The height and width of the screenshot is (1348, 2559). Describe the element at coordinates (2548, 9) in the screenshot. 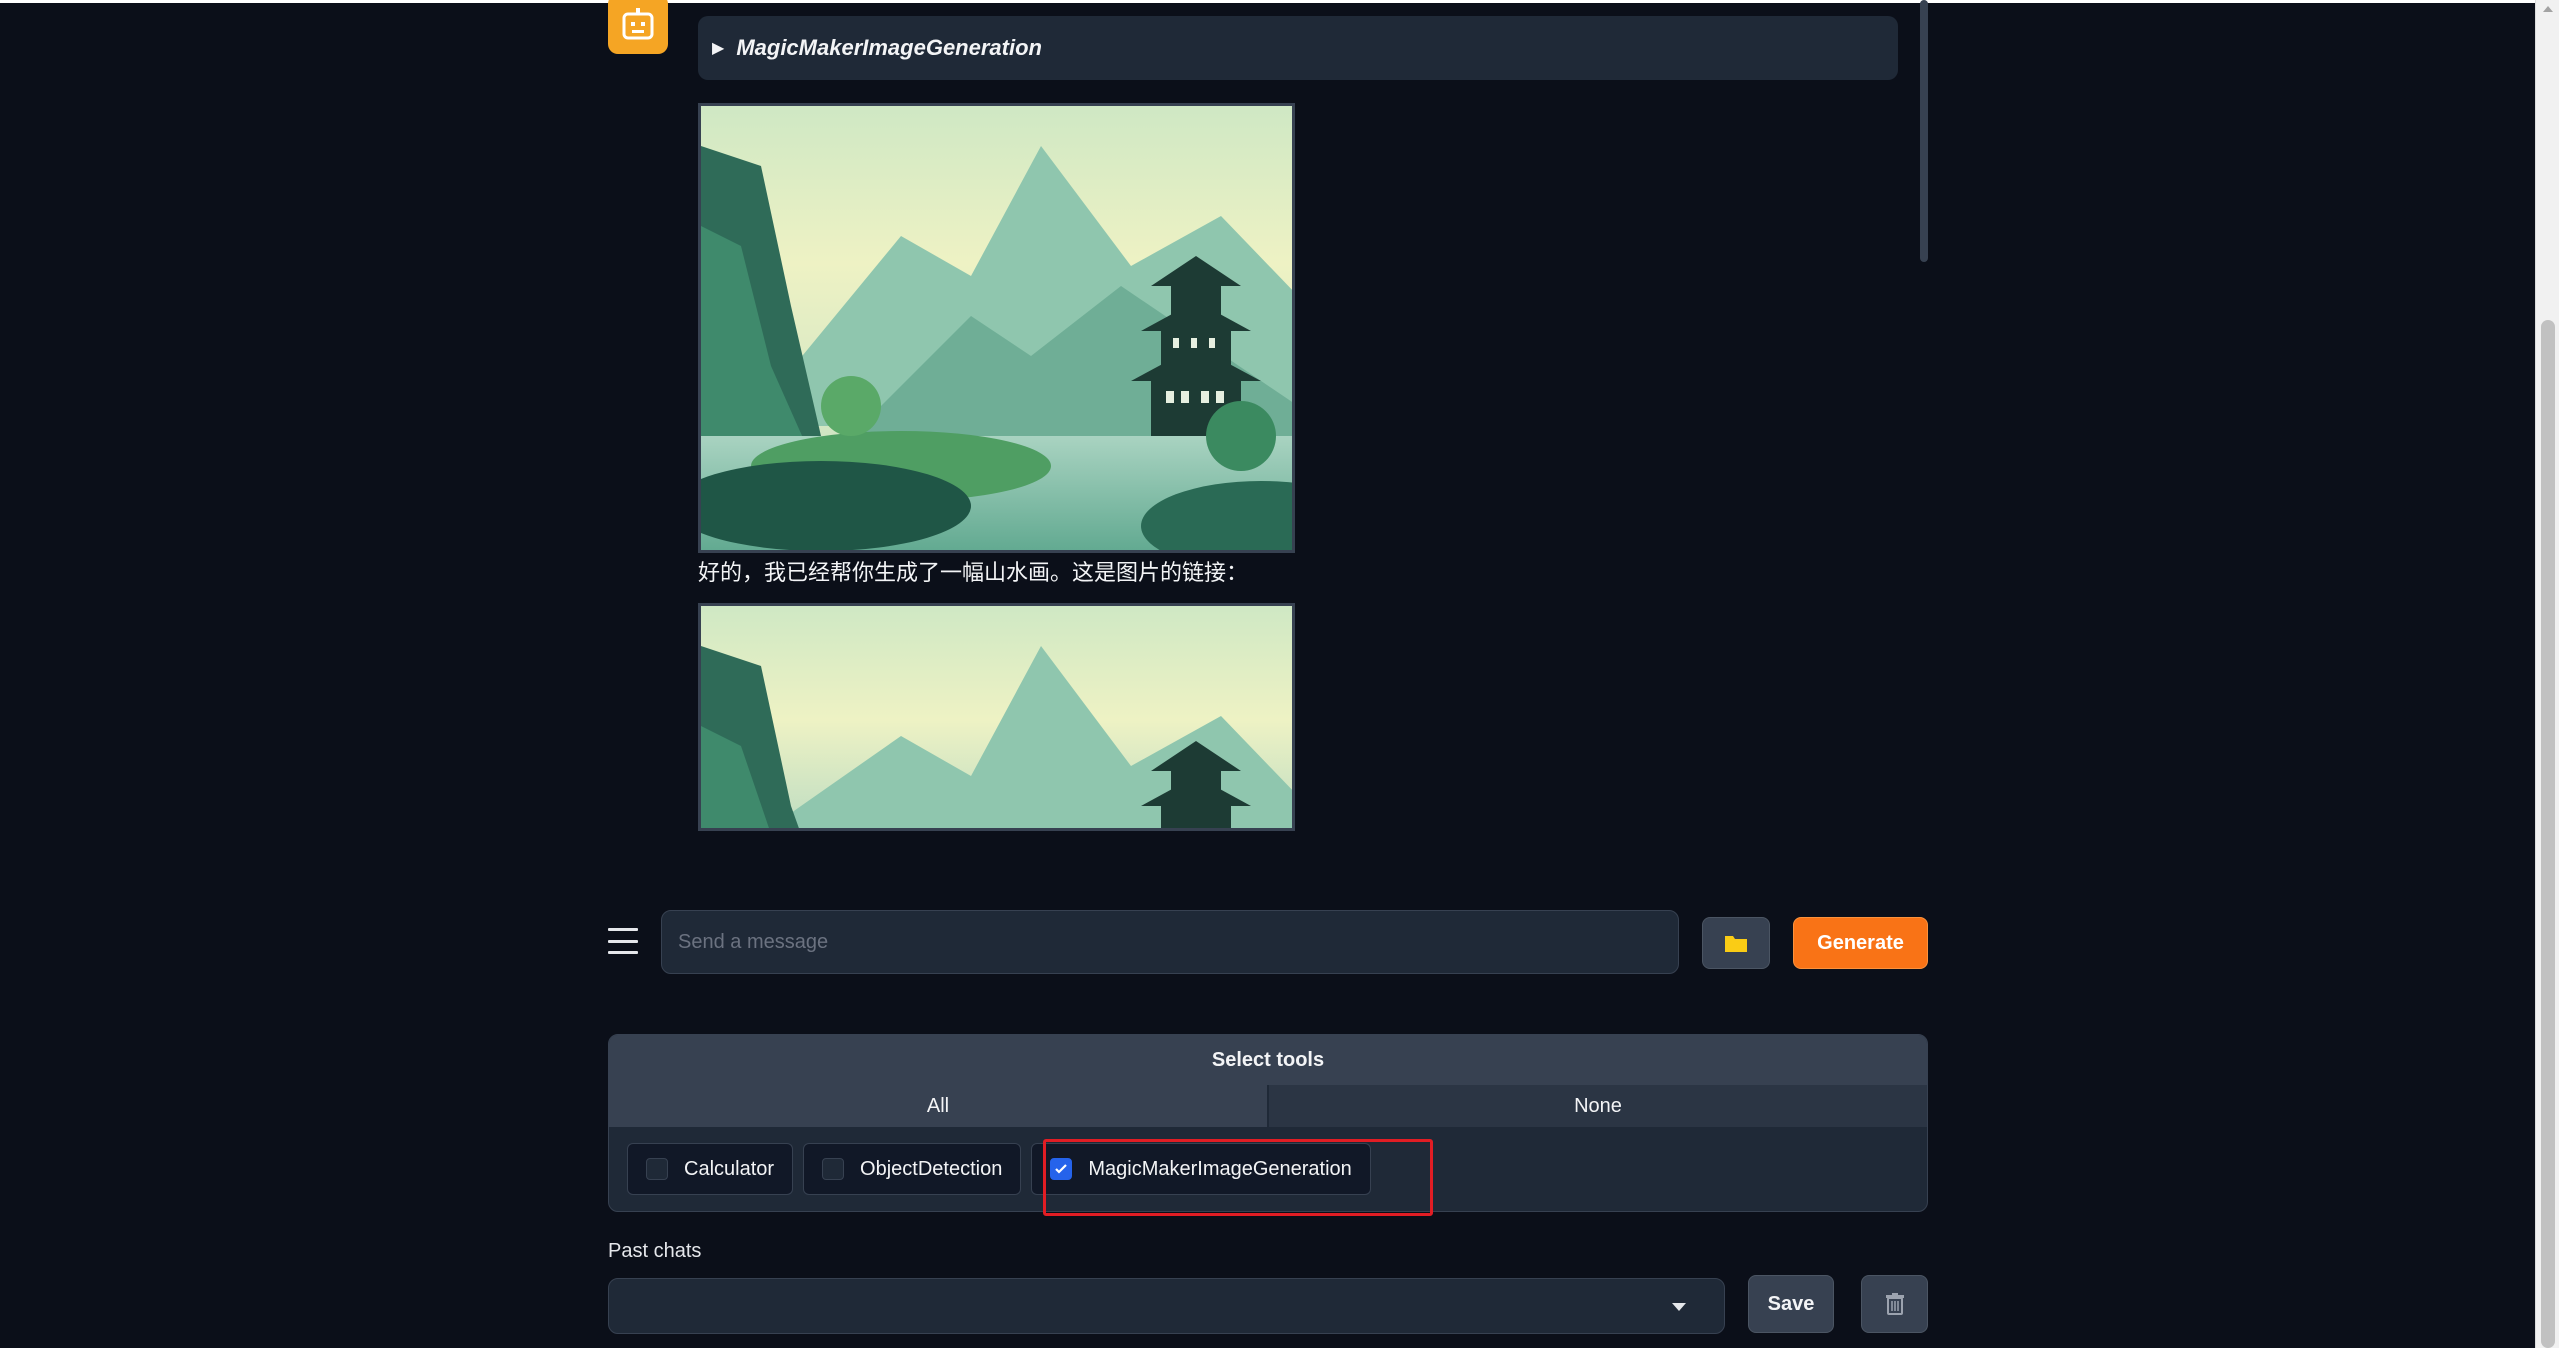

I see `scroll-up-icon` at that location.